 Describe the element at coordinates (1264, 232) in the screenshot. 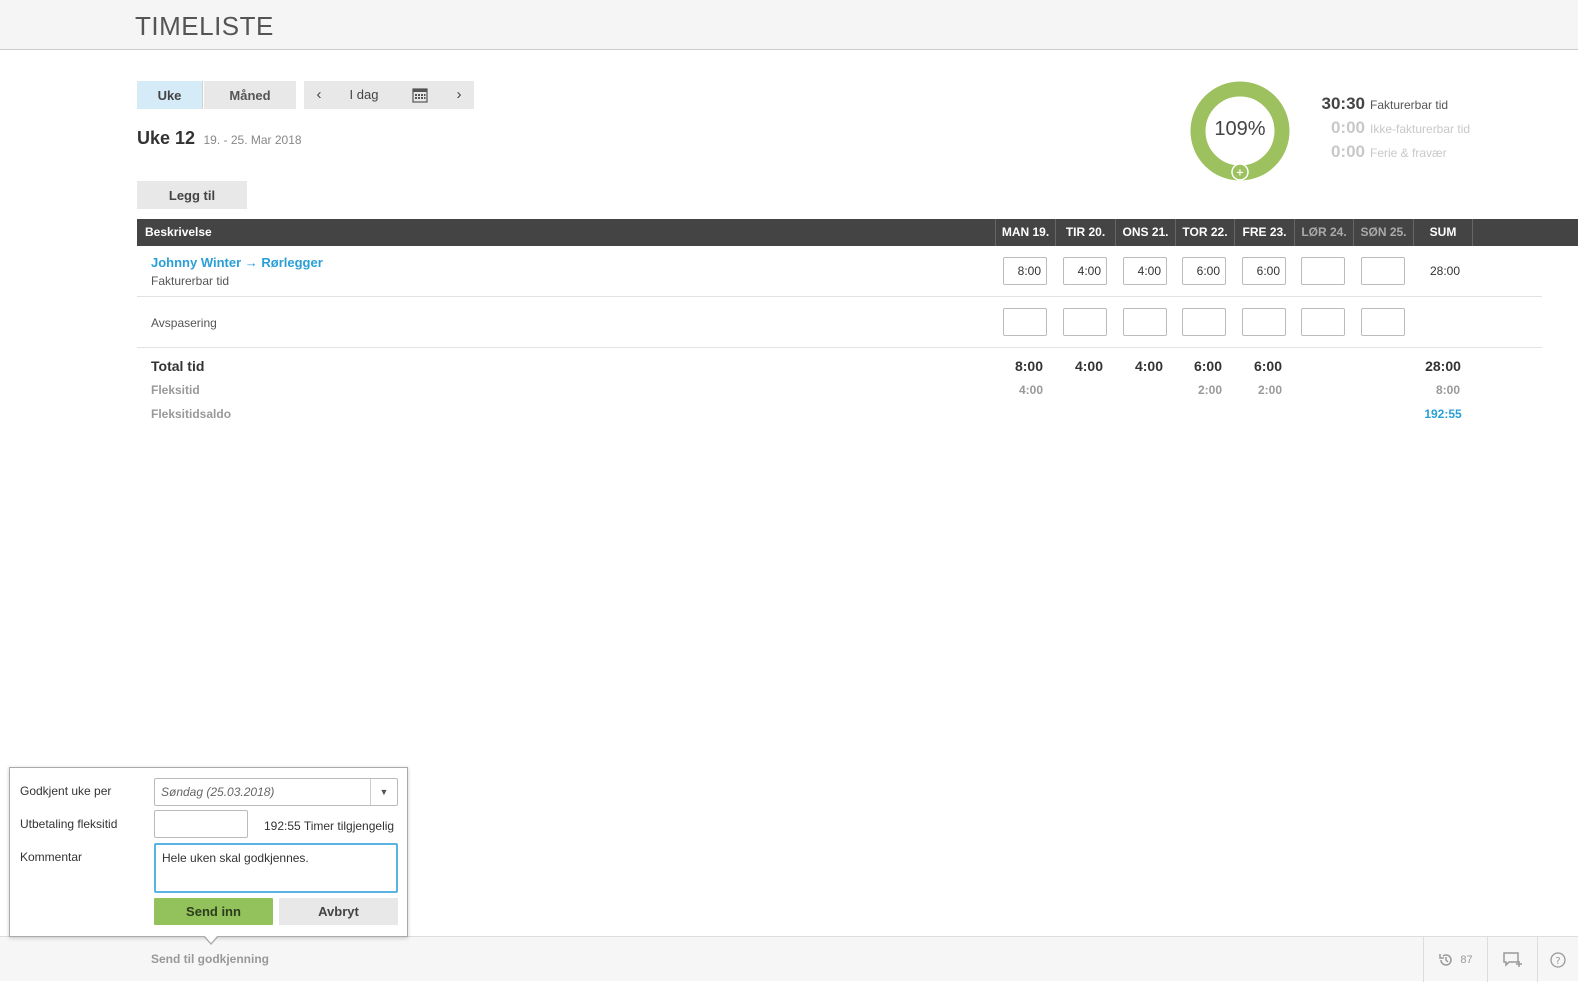

I see `column-header-fri: FRE 23.` at that location.